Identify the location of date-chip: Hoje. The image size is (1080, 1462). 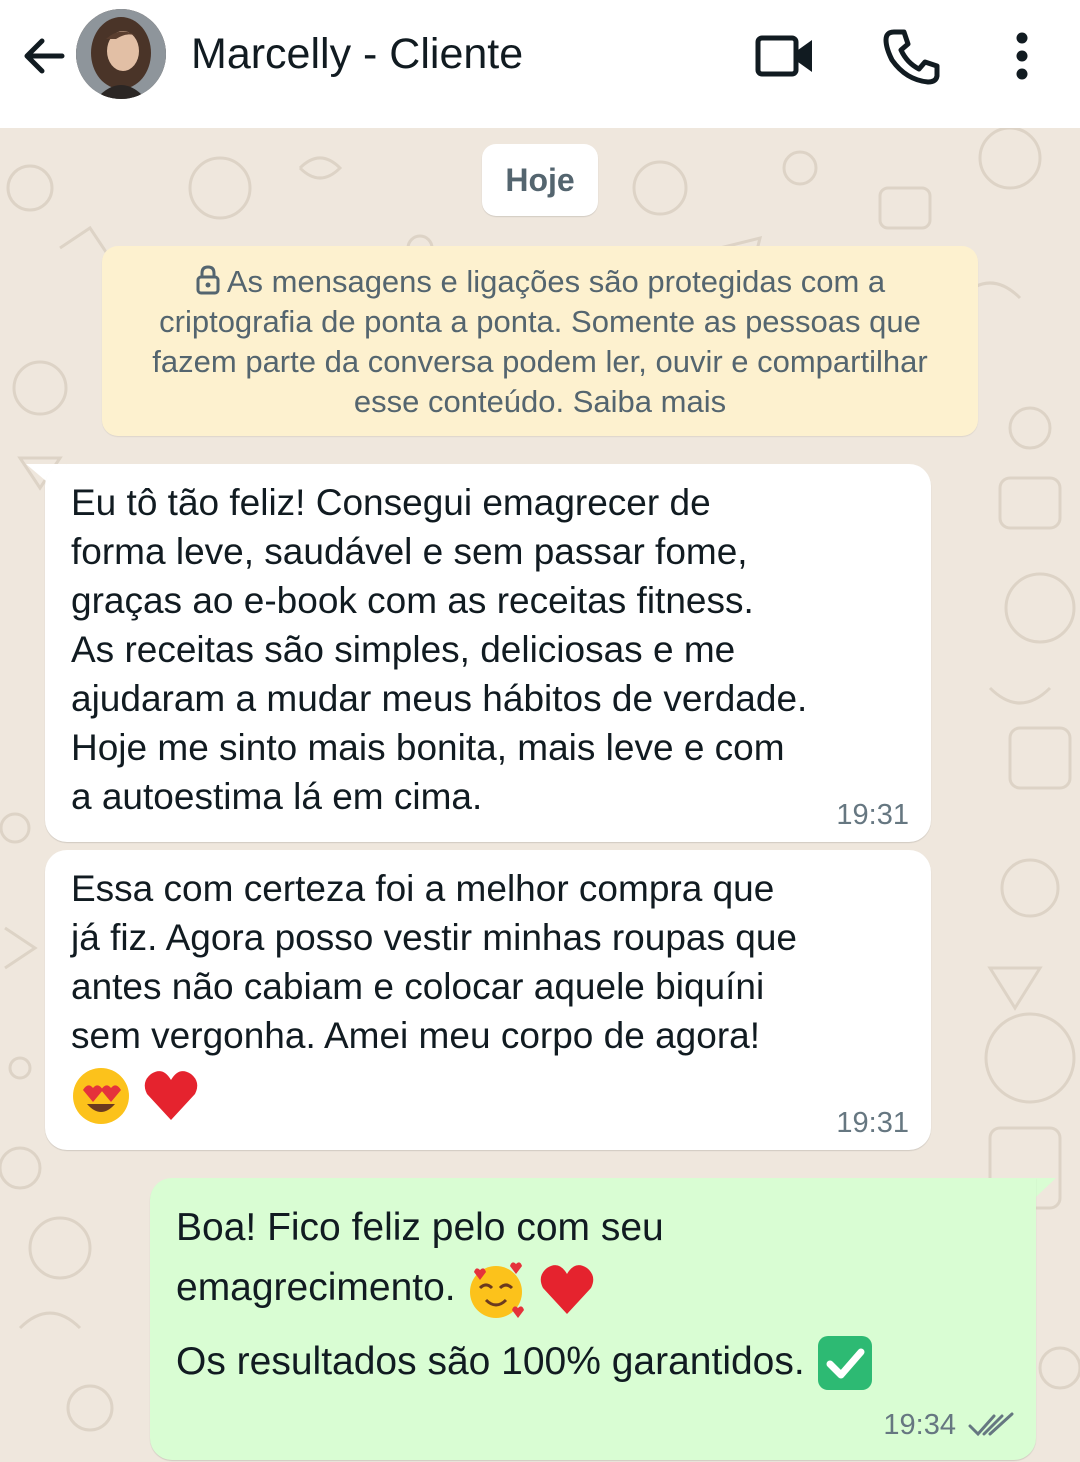
(540, 180).